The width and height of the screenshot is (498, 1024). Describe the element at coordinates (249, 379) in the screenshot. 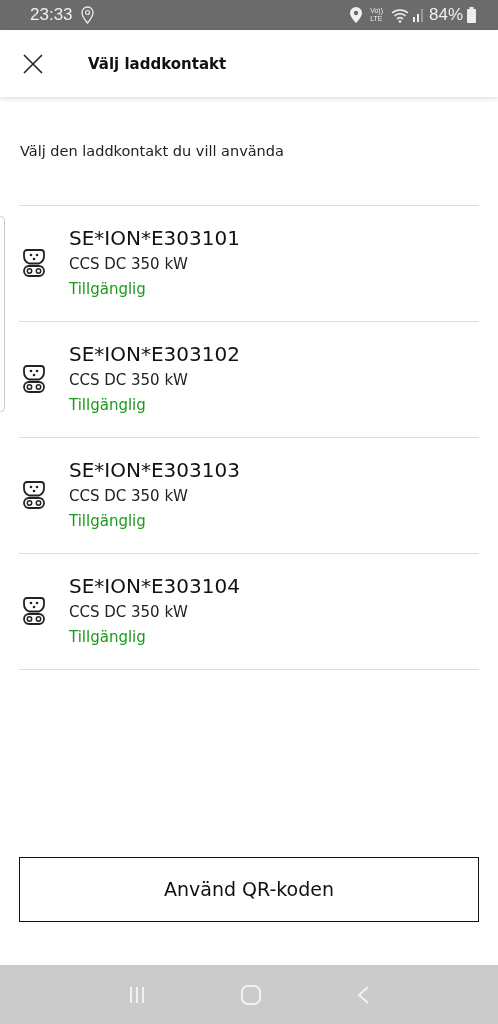

I see `connector-row: SE*ION*E303102 CCS DC 350 kW Tillgänglig` at that location.